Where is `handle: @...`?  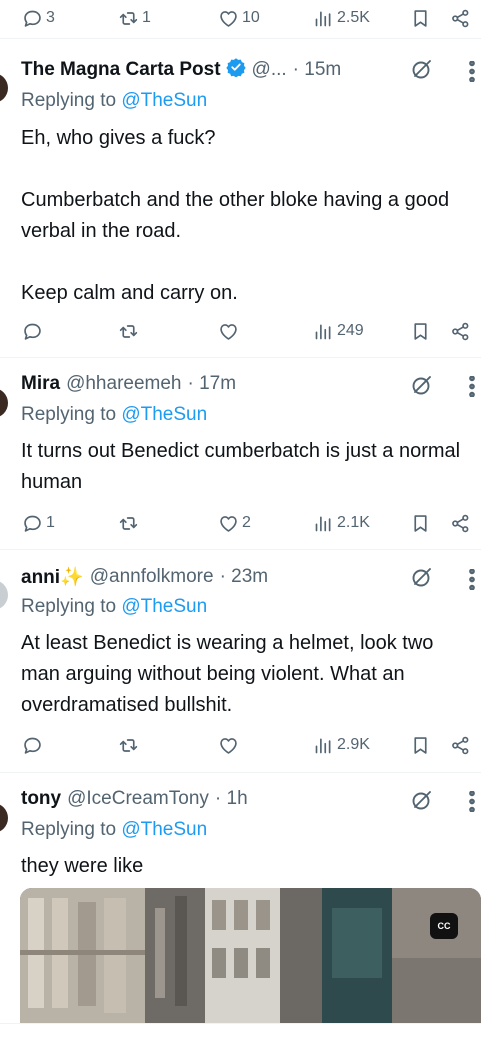 handle: @... is located at coordinates (269, 70).